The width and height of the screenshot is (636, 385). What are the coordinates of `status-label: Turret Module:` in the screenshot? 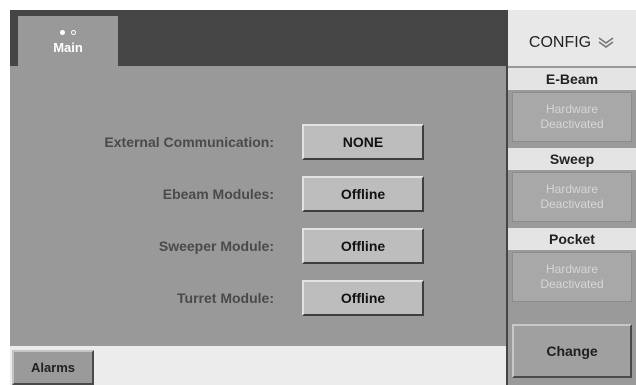 It's located at (225, 298).